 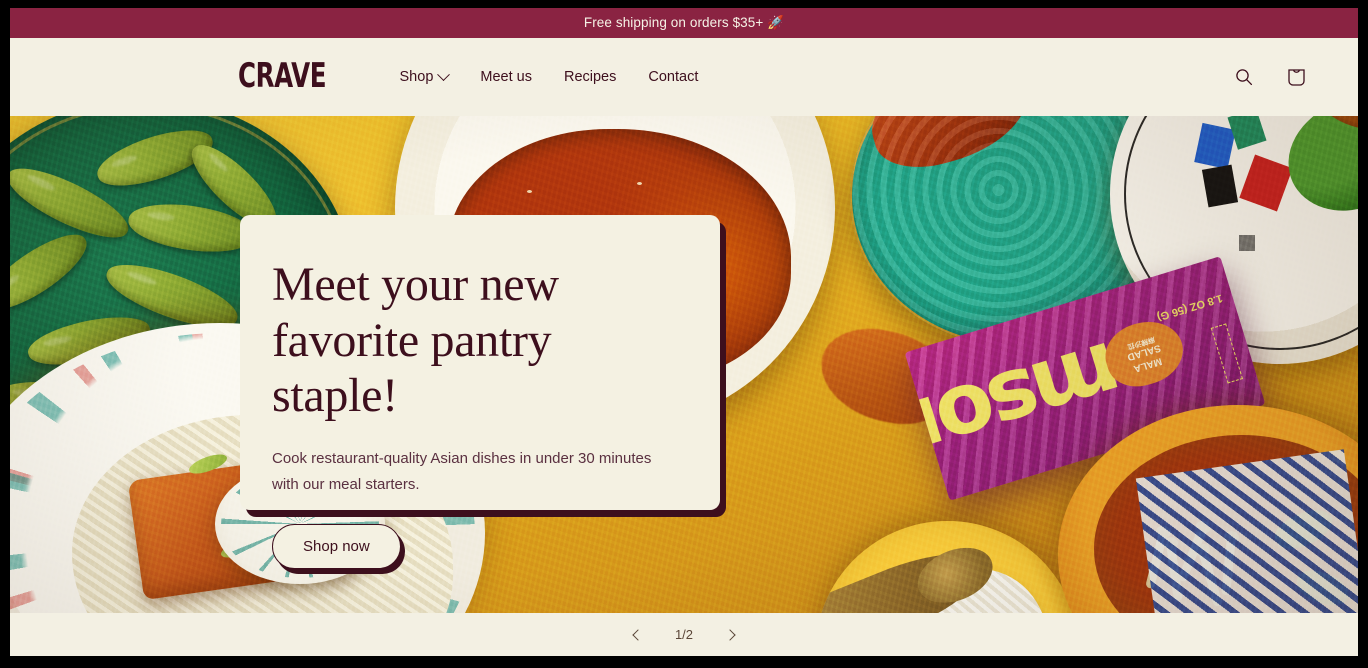 I want to click on slide-counter: 1/2, so click(x=684, y=634).